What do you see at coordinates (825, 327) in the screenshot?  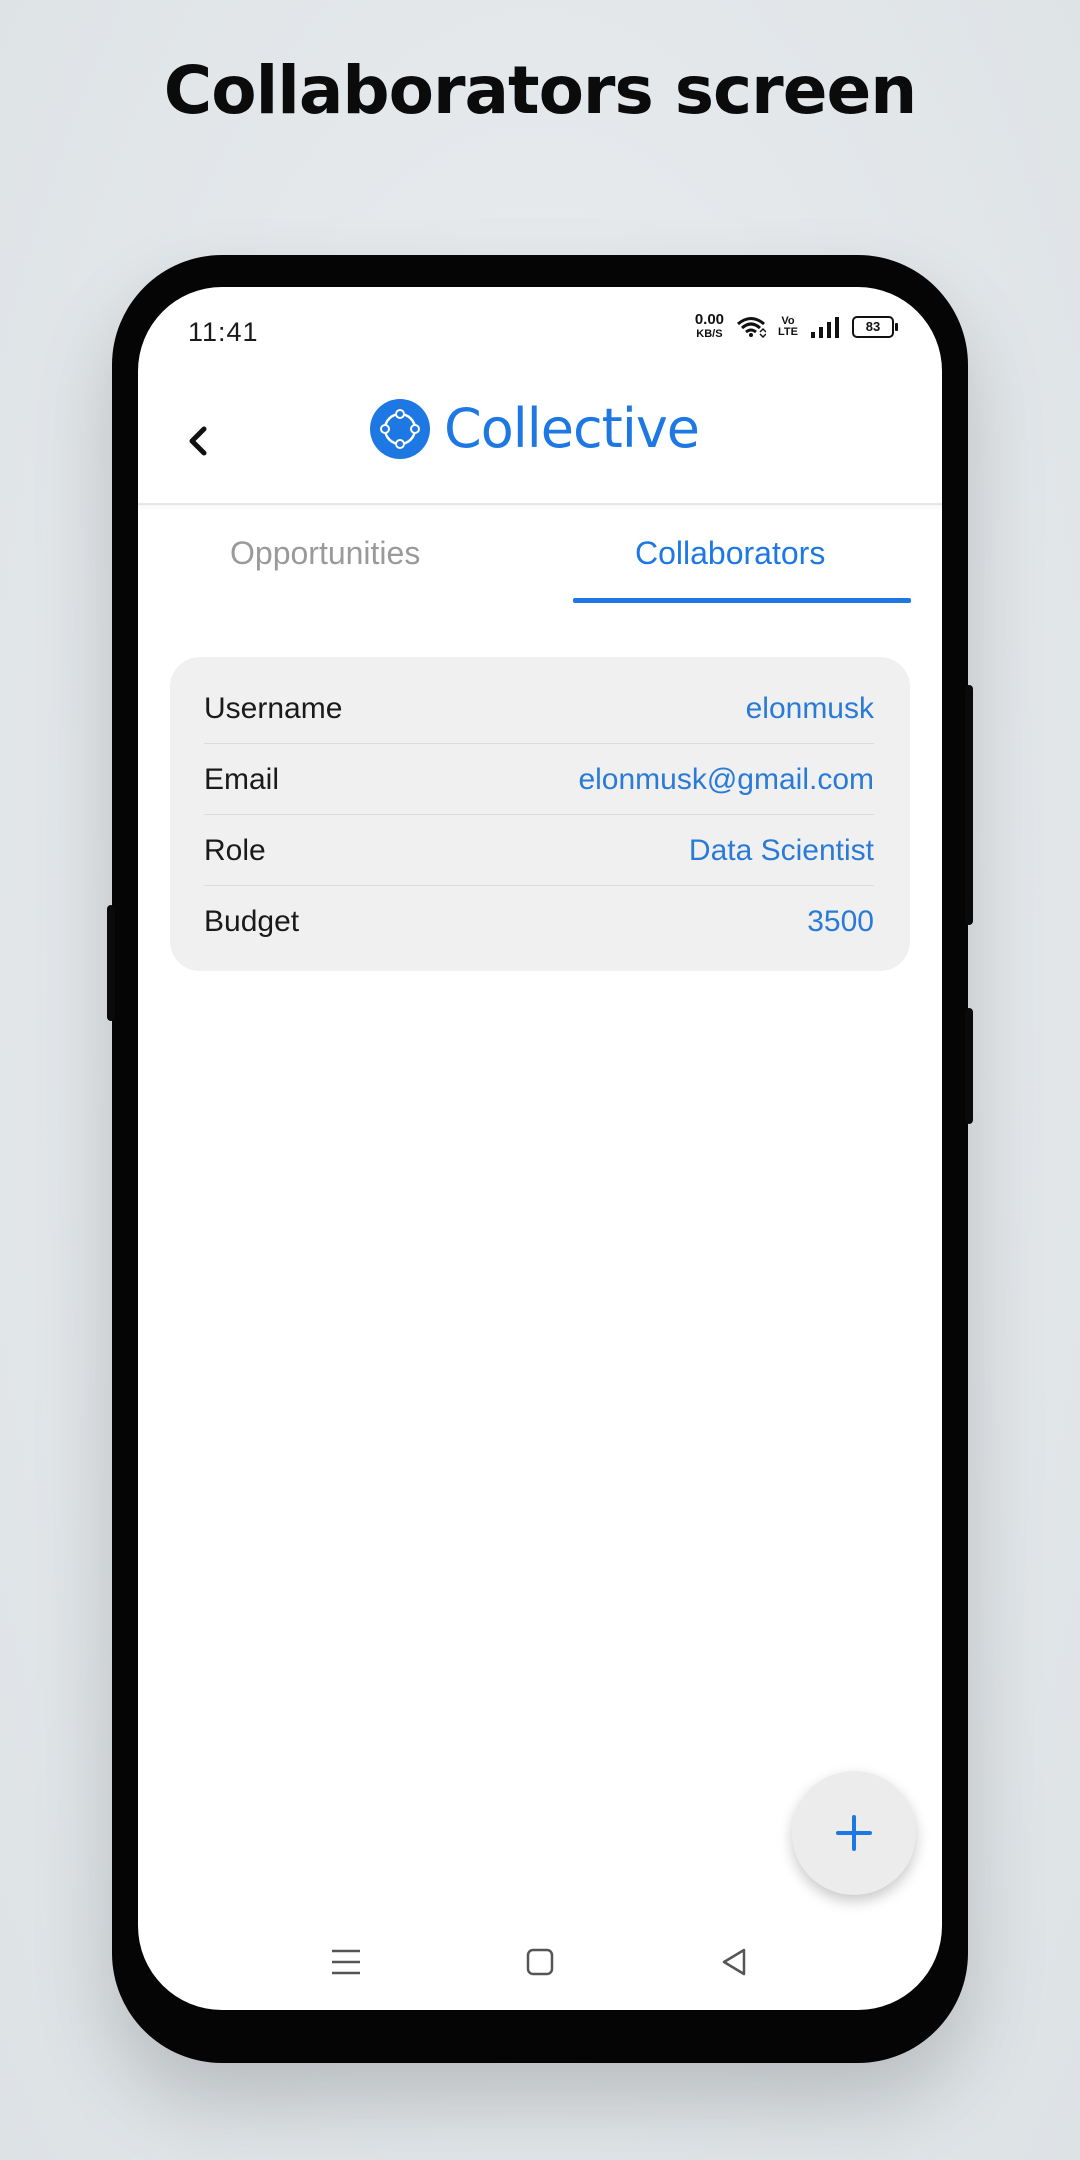 I see `signal-icon` at bounding box center [825, 327].